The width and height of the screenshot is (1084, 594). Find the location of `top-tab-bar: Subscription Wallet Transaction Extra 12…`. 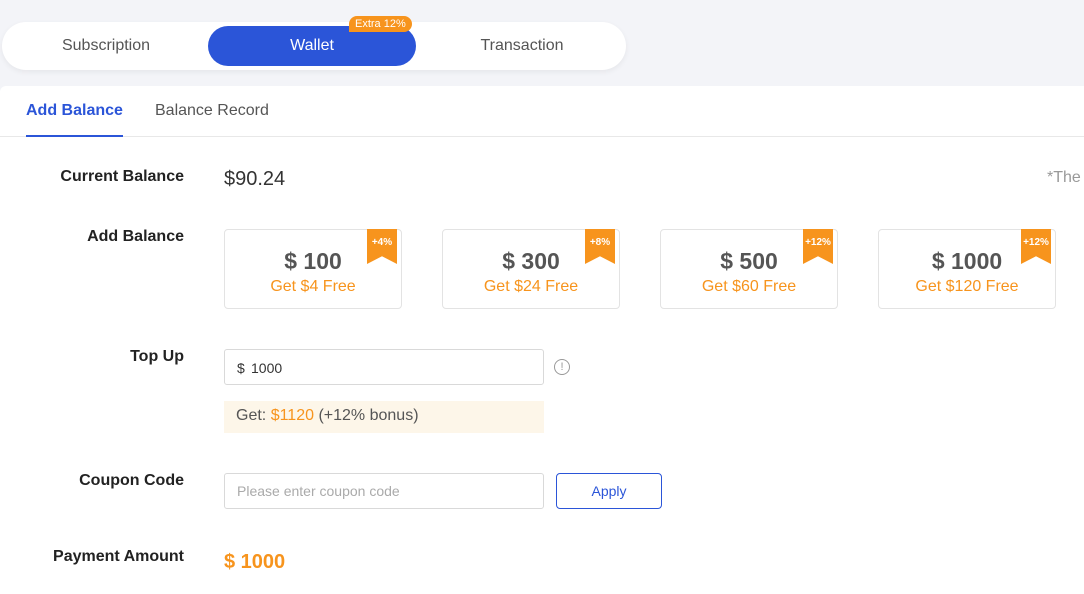

top-tab-bar: Subscription Wallet Transaction Extra 12… is located at coordinates (314, 43).